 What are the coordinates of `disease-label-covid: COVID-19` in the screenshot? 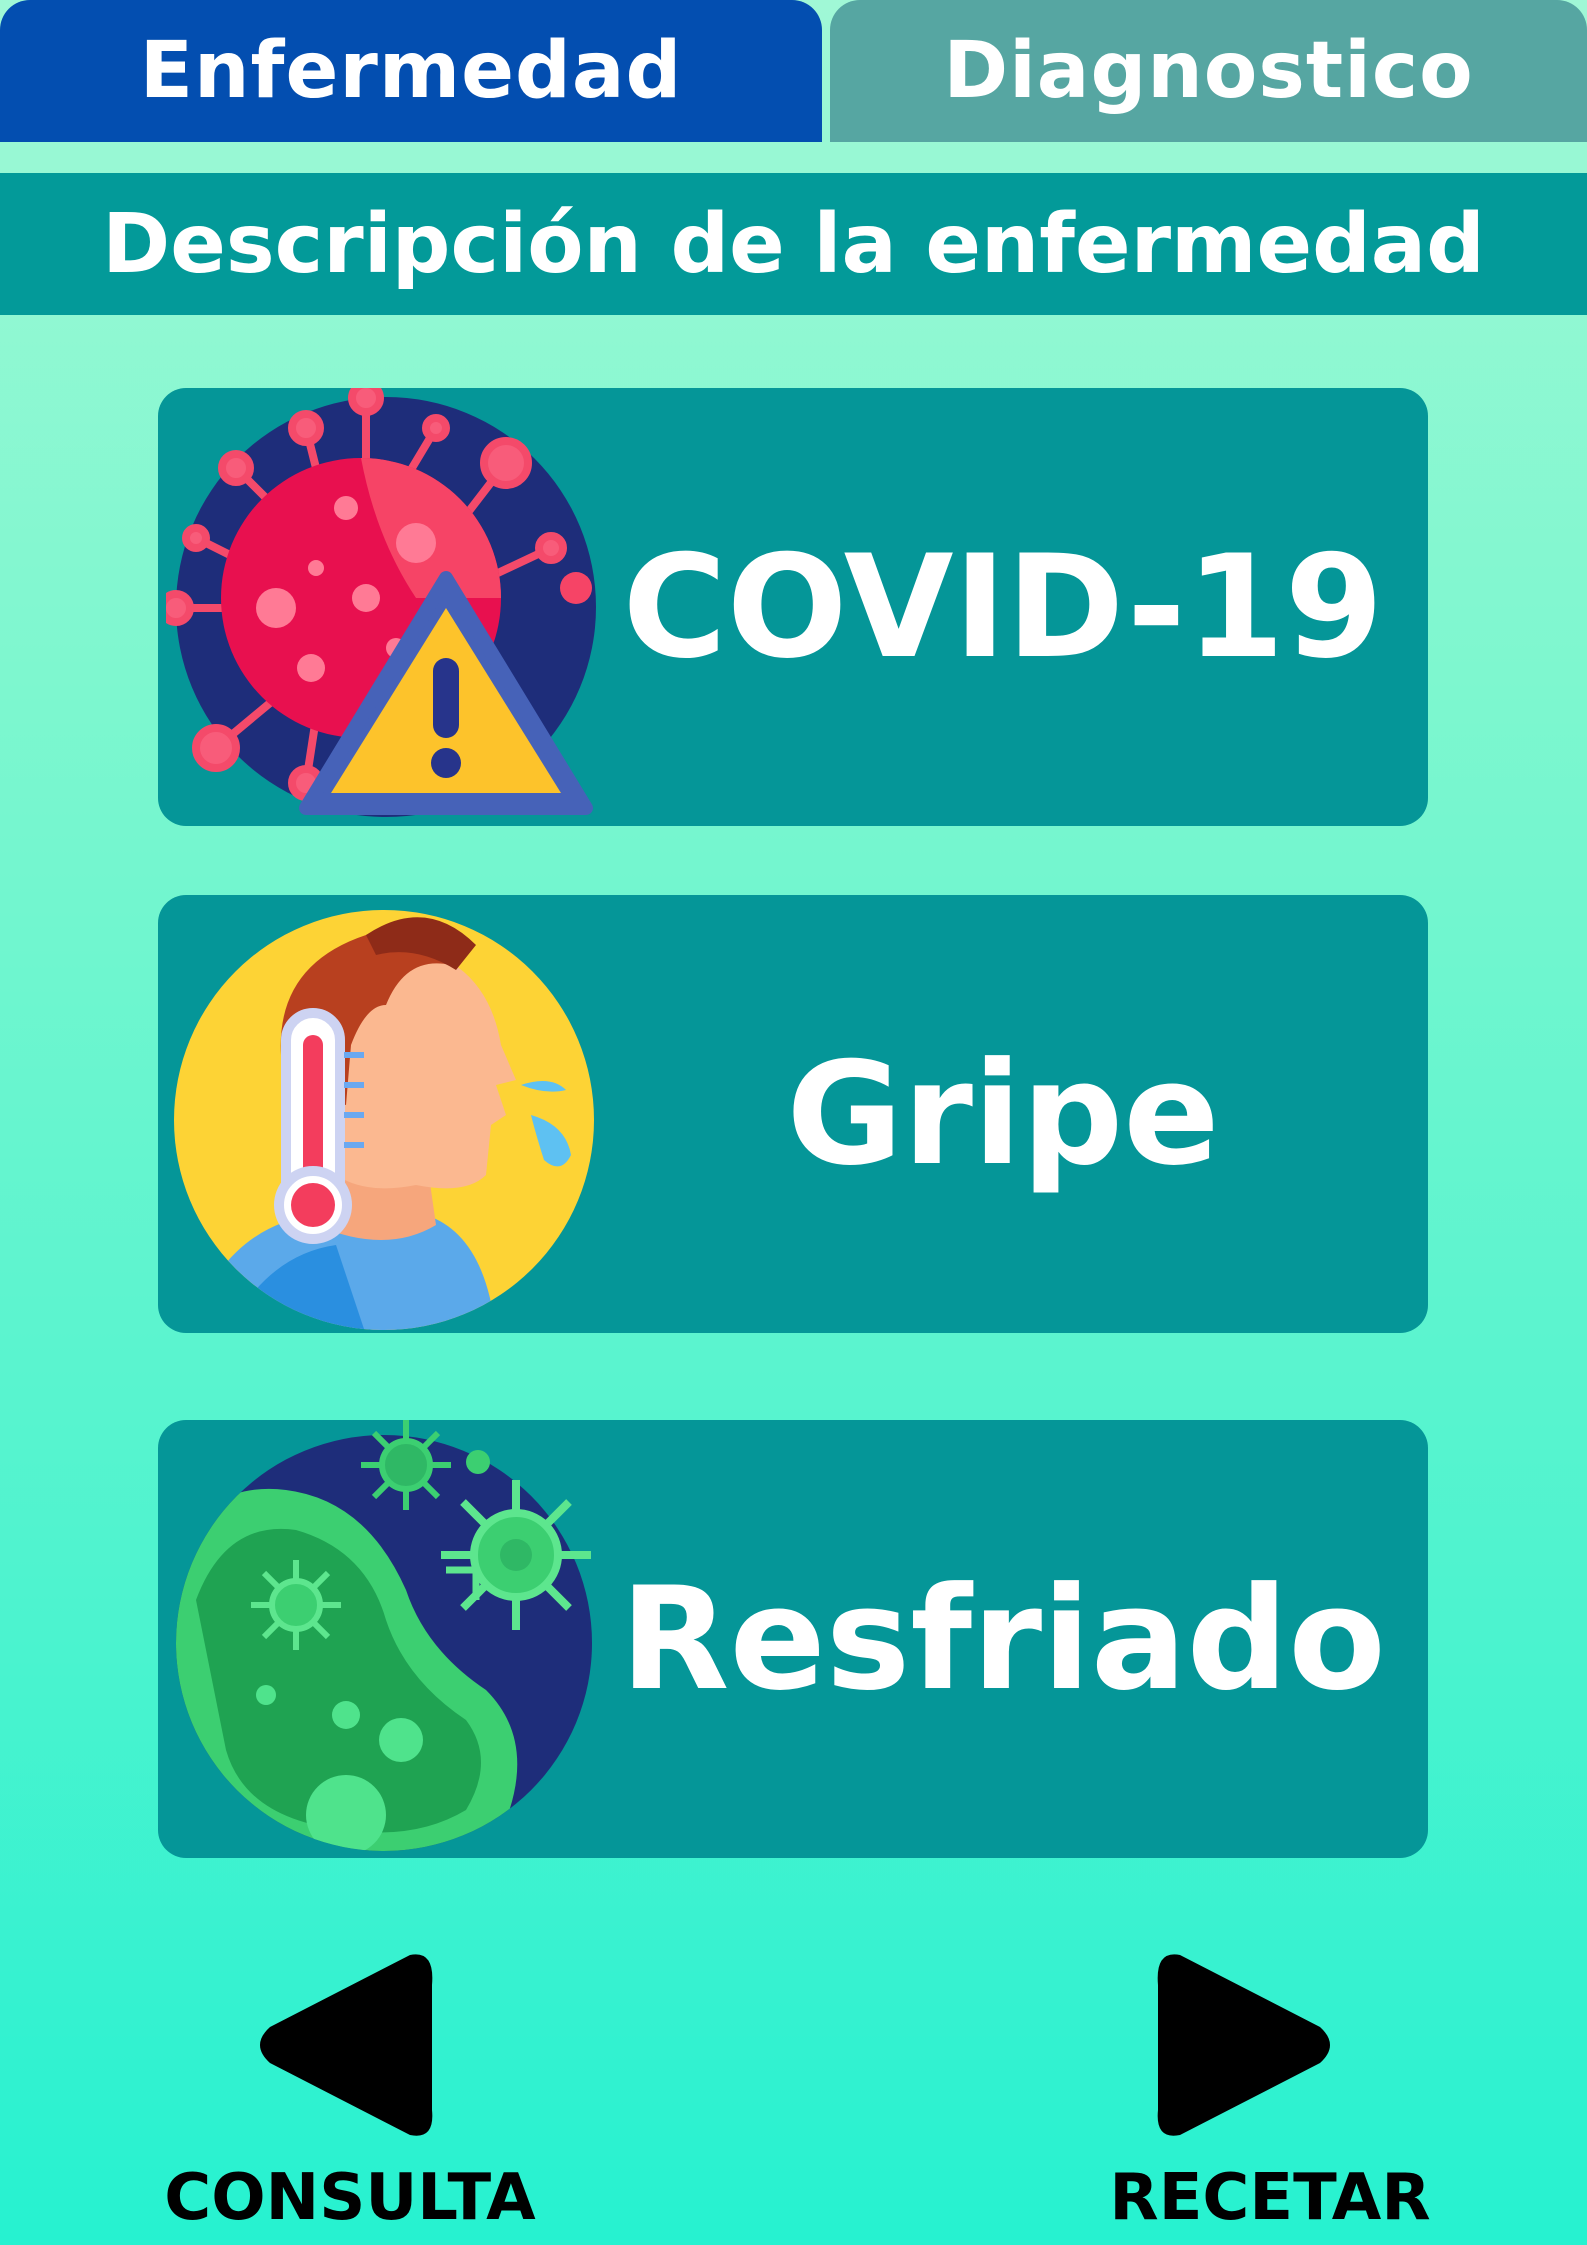 It's located at (1003, 607).